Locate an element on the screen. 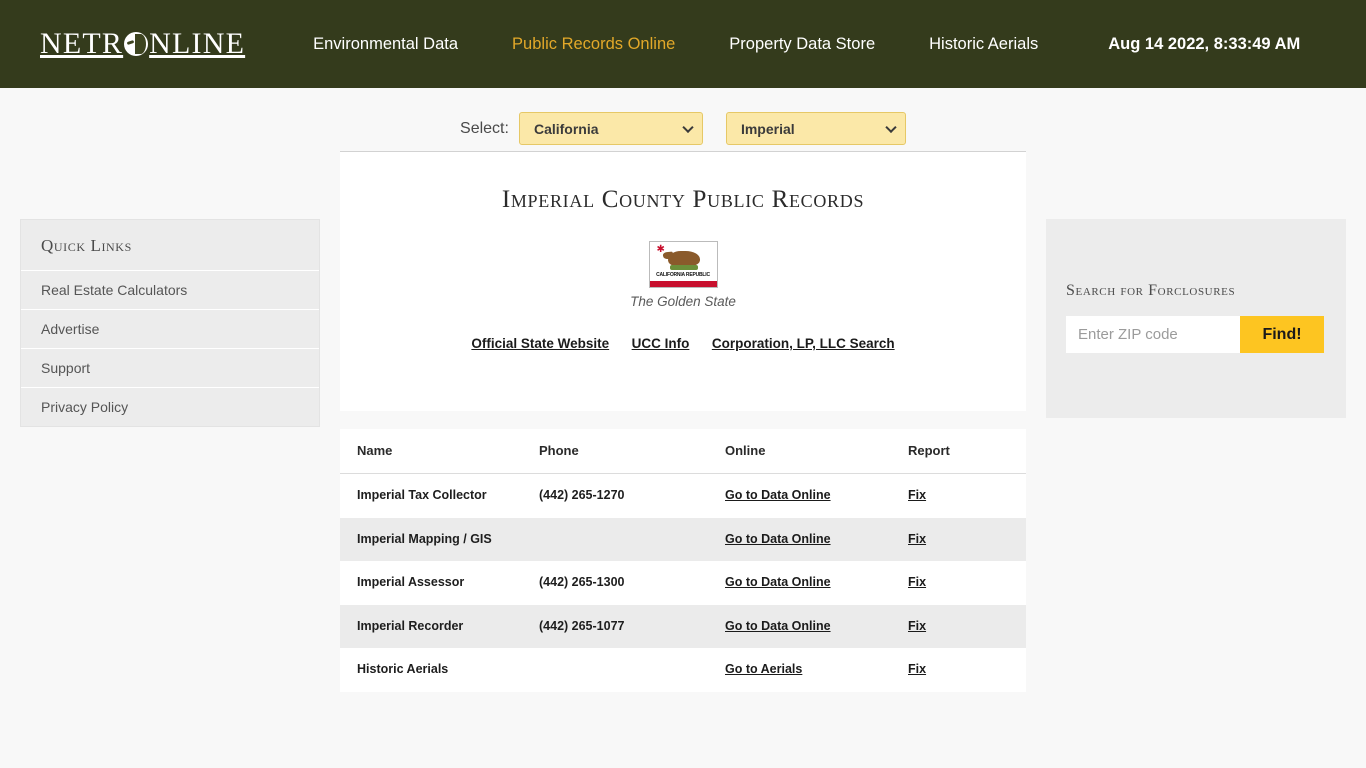  county-select-wrapper: Imperial is located at coordinates (804, 128).